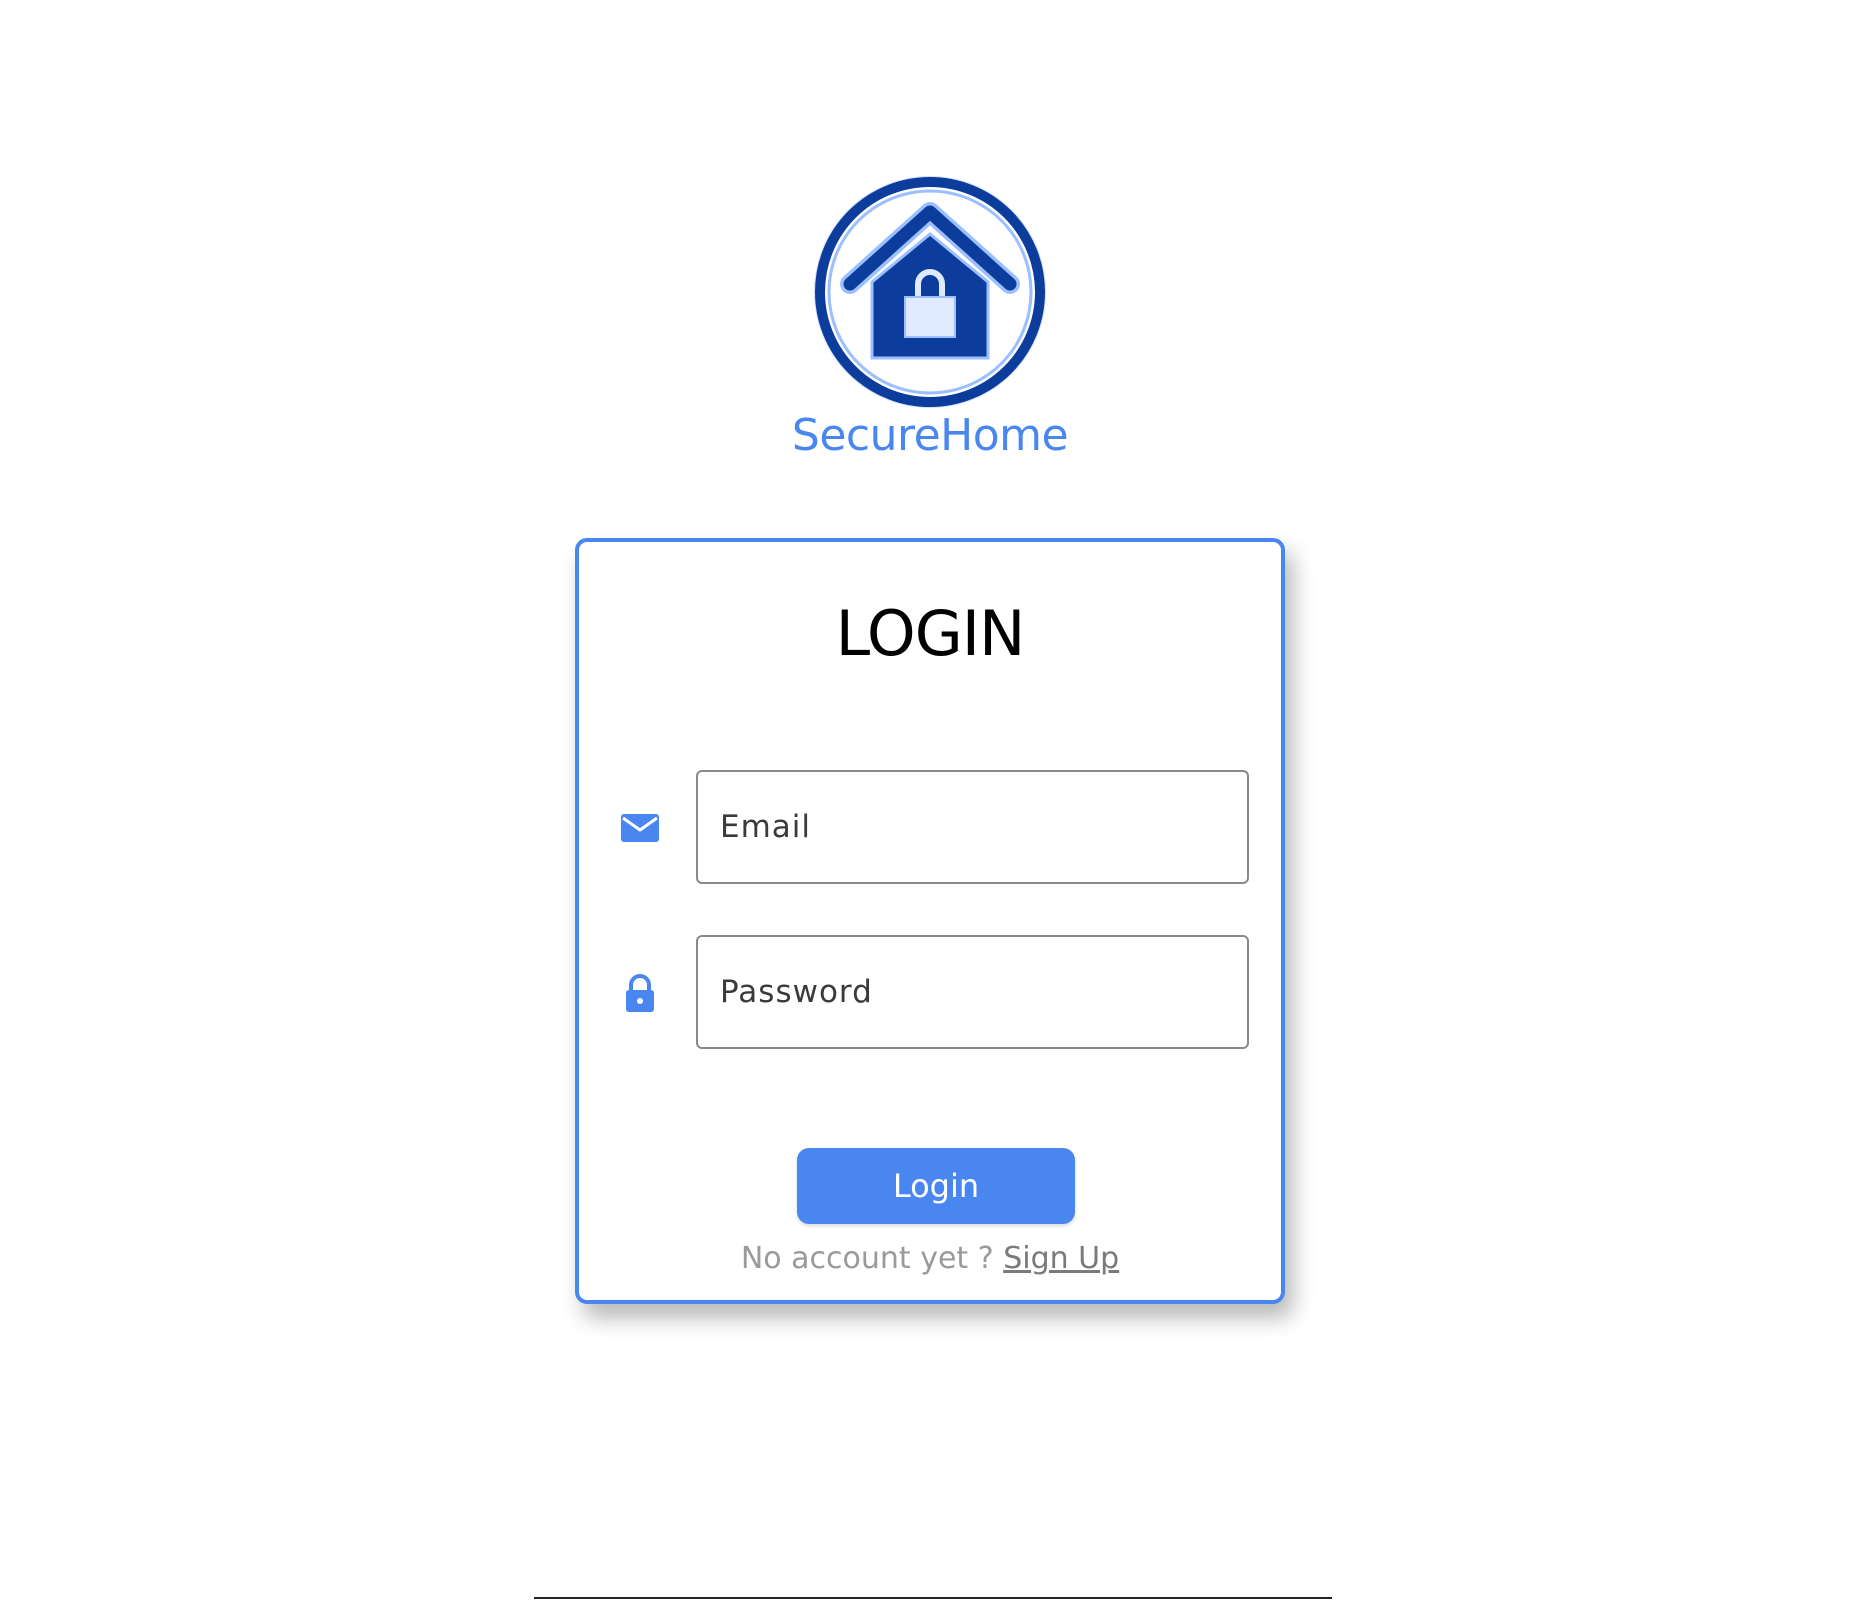 The width and height of the screenshot is (1860, 1600). I want to click on password-row, so click(930, 992).